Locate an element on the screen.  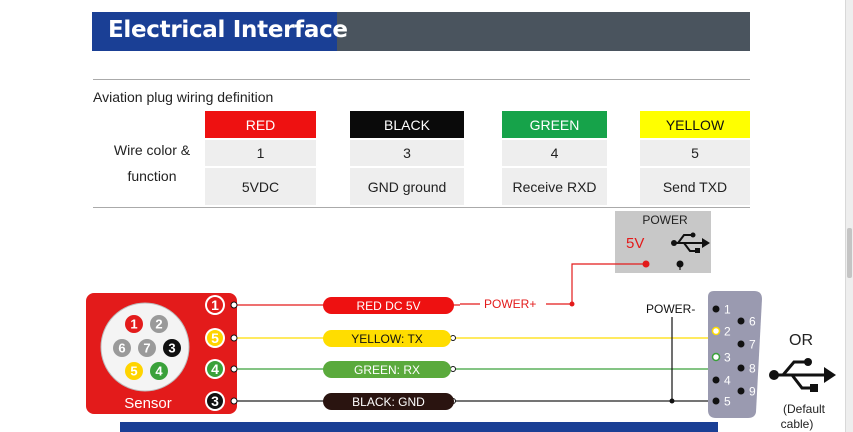
db9-pin: 2 is located at coordinates (727, 332).